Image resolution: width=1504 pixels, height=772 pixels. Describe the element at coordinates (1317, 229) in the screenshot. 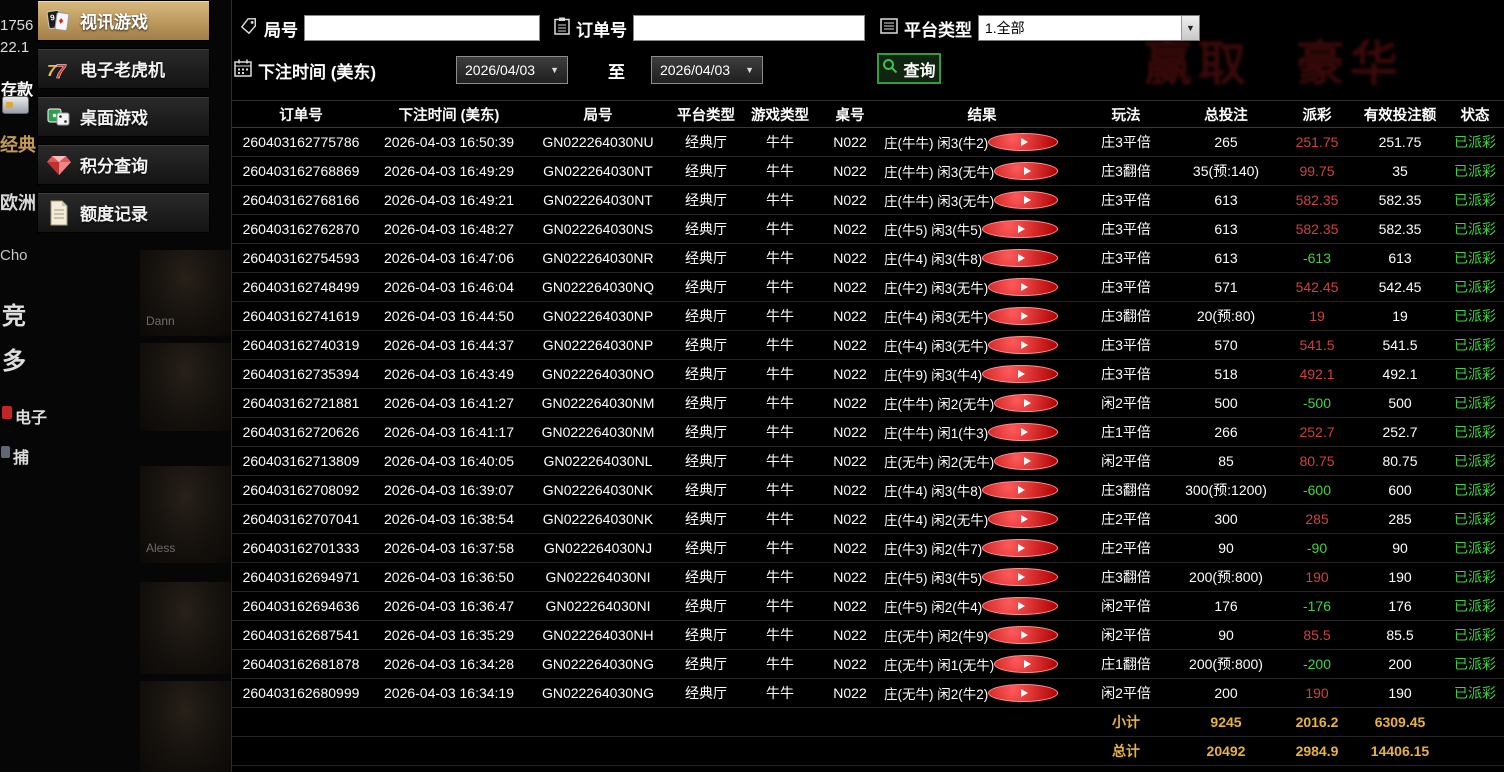

I see `payout: 582.35` at that location.